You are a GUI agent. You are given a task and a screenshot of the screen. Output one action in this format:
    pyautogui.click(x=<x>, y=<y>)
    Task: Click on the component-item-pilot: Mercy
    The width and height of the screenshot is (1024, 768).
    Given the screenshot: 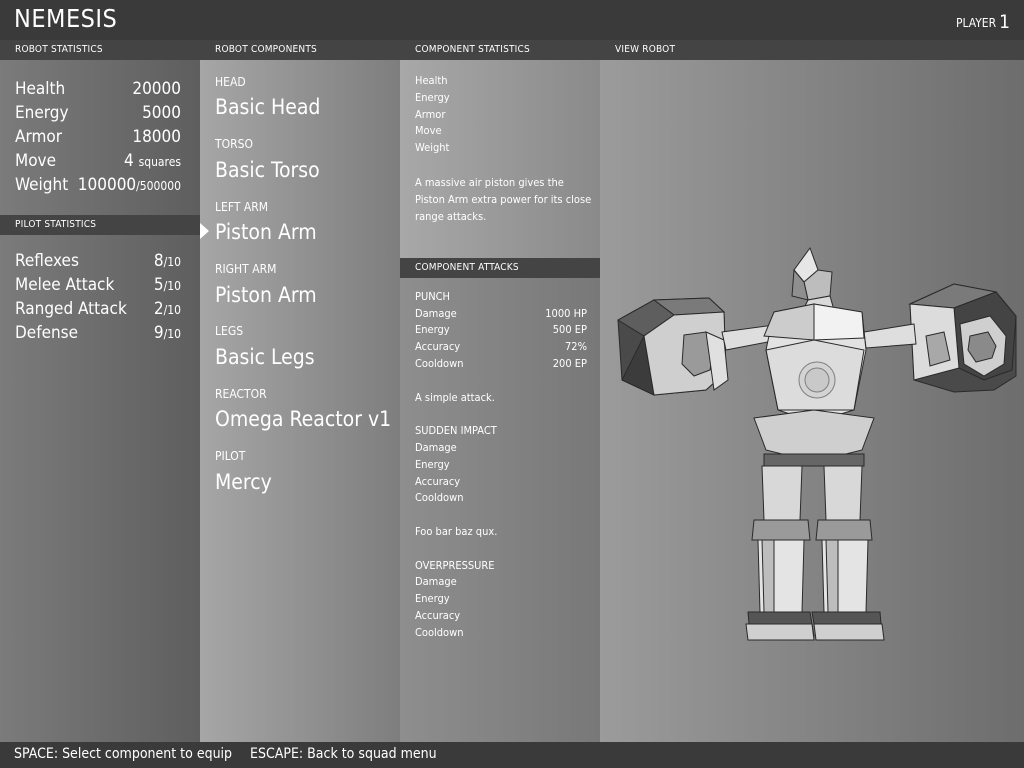 What is the action you would take?
    pyautogui.click(x=243, y=482)
    